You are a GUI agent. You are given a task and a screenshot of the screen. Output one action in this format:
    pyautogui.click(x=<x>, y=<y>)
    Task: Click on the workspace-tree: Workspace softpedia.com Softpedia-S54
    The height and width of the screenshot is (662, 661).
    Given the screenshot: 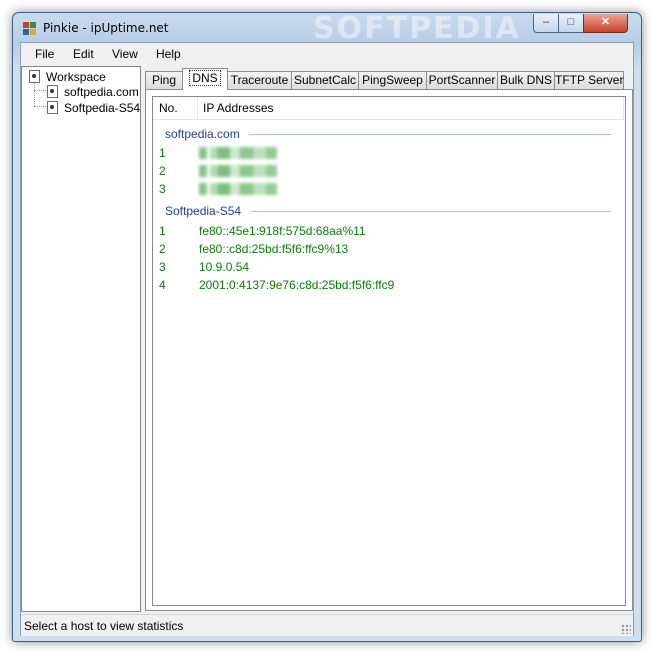 What is the action you would take?
    pyautogui.click(x=81, y=339)
    